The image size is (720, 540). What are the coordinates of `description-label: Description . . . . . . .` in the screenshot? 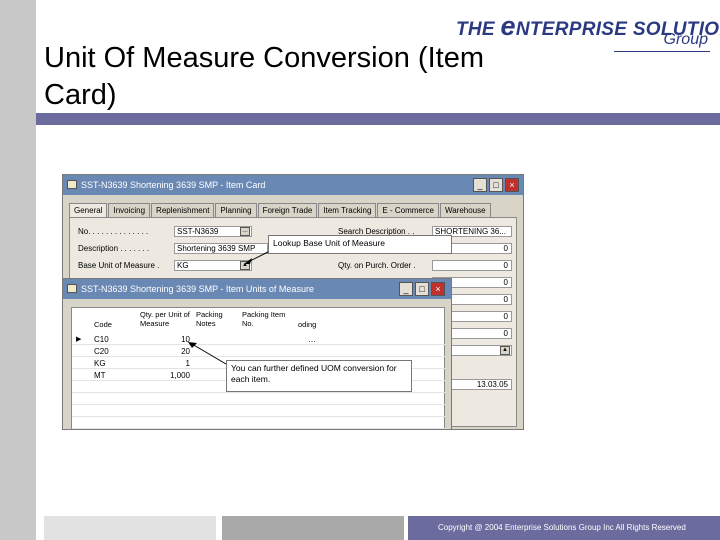 It's located at (114, 248).